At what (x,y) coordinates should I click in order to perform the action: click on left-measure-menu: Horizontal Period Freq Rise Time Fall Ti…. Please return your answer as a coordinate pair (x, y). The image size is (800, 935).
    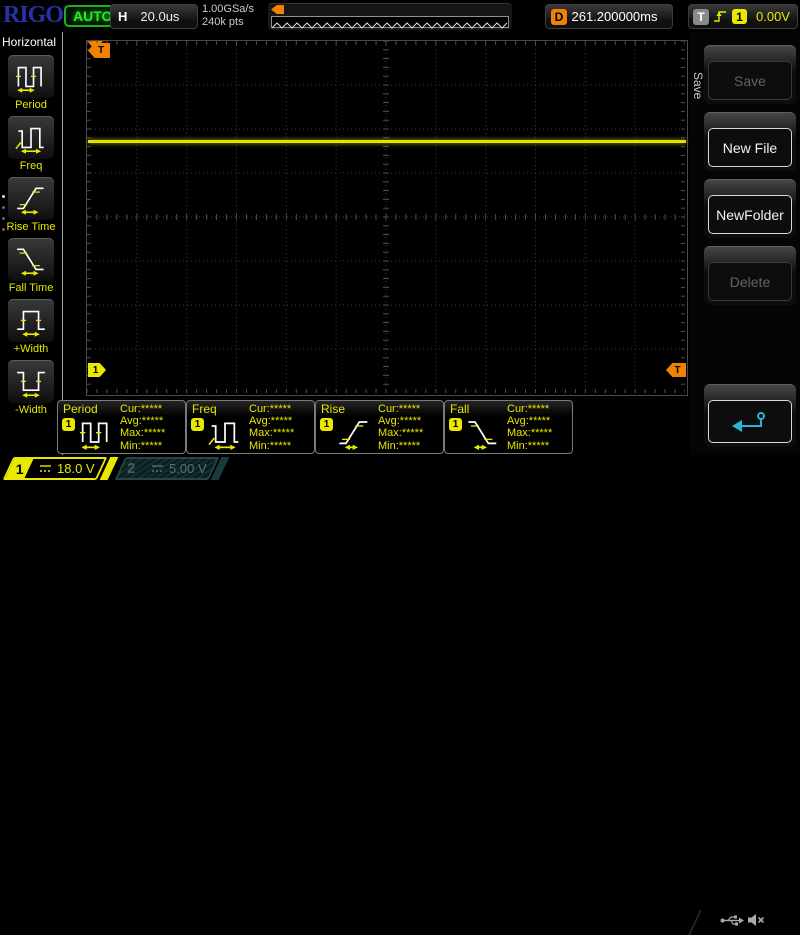
    Looking at the image, I should click on (31, 243).